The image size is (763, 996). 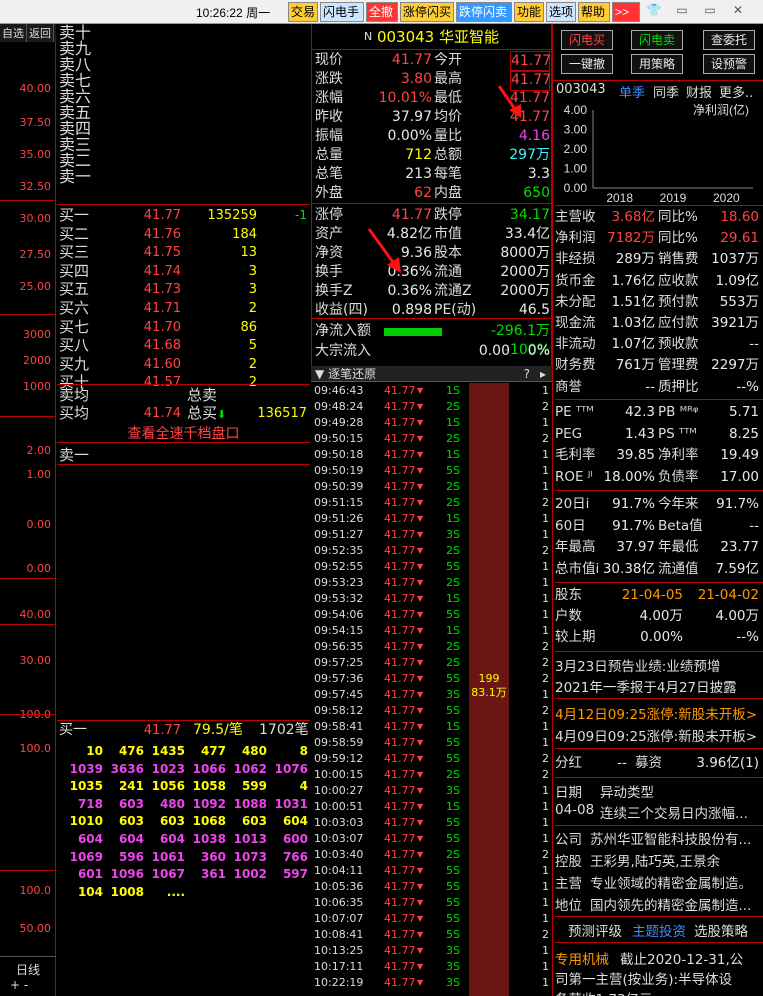 What do you see at coordinates (382, 12) in the screenshot?
I see `toolbar-button: 全撤` at bounding box center [382, 12].